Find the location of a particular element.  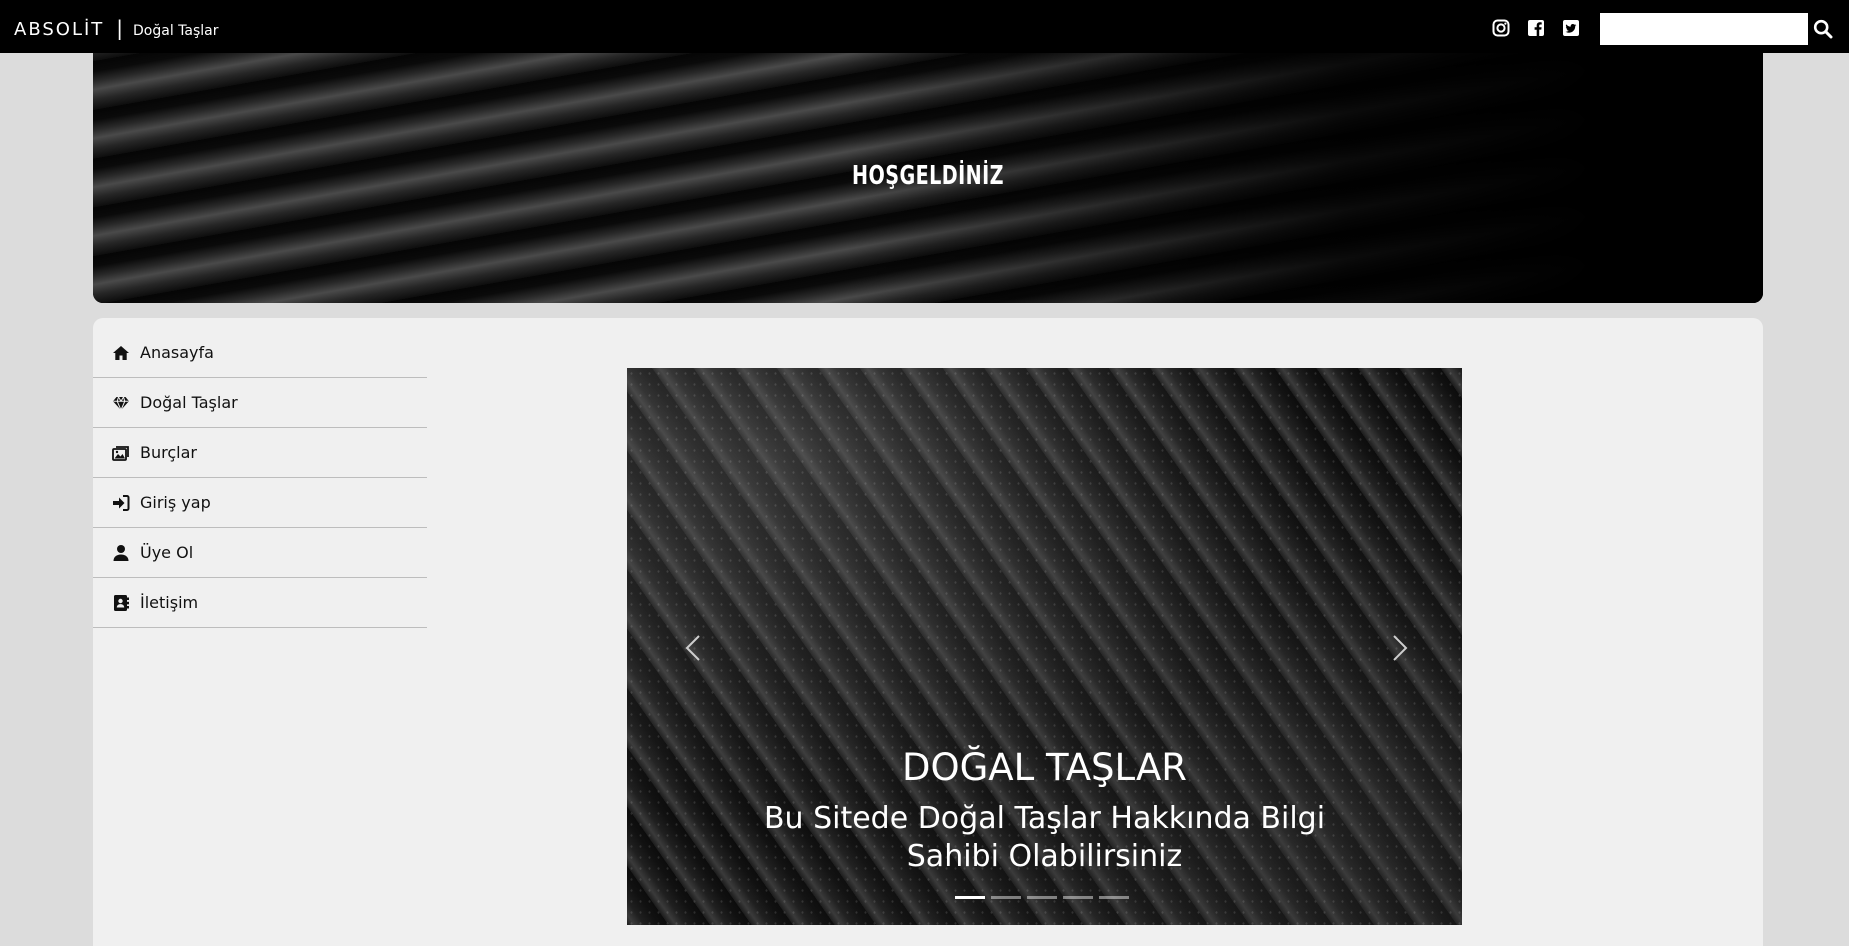

carousel-caption-title: DOĞAL TAŞLAR is located at coordinates (1044, 767).